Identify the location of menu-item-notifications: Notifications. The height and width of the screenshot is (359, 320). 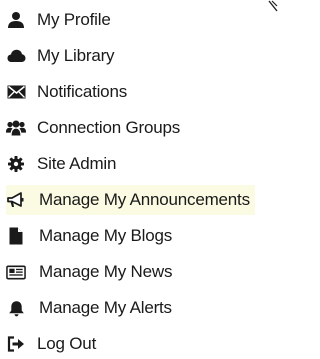
(66, 92).